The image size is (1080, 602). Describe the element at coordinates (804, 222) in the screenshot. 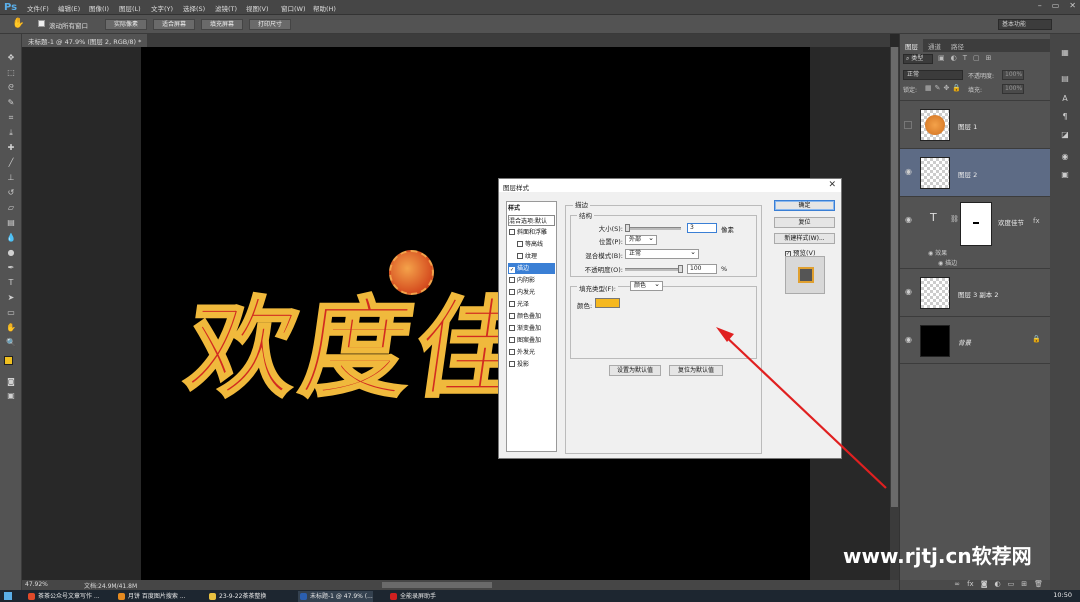

I see `reset-button: 复位` at that location.